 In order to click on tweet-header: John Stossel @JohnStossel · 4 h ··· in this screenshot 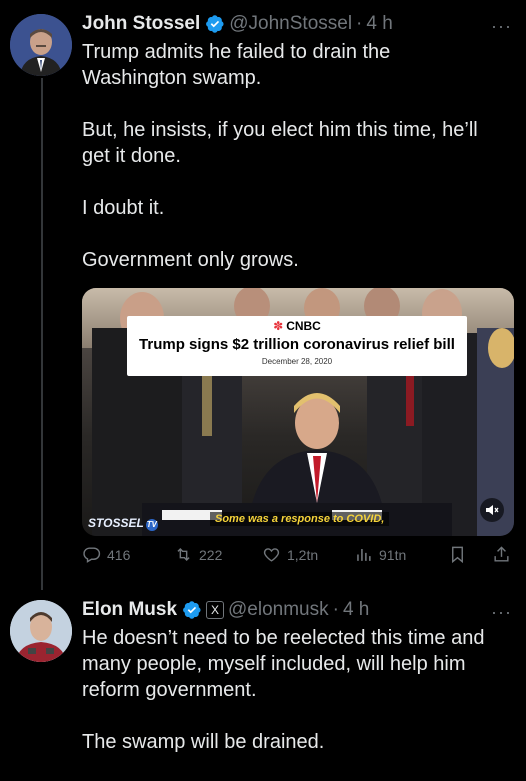, I will do `click(297, 24)`.